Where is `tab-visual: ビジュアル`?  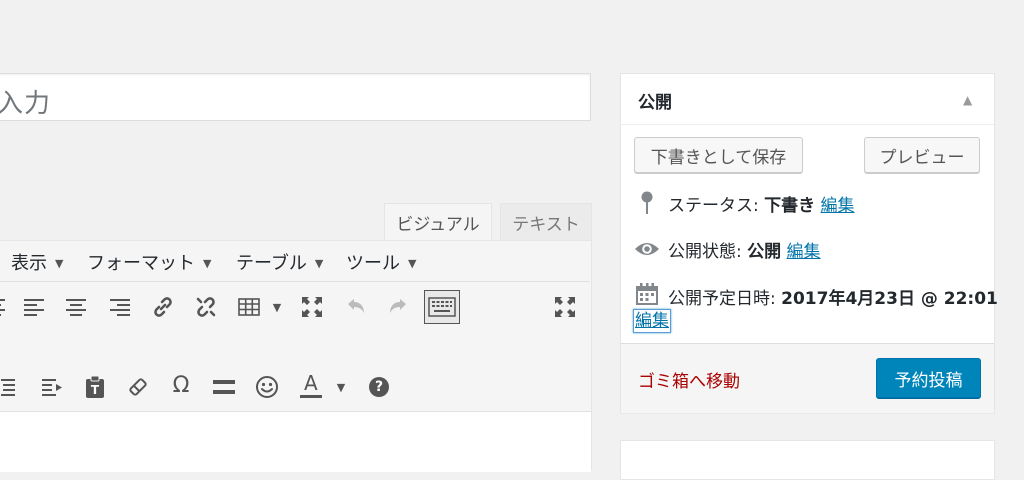
tab-visual: ビジュアル is located at coordinates (438, 222).